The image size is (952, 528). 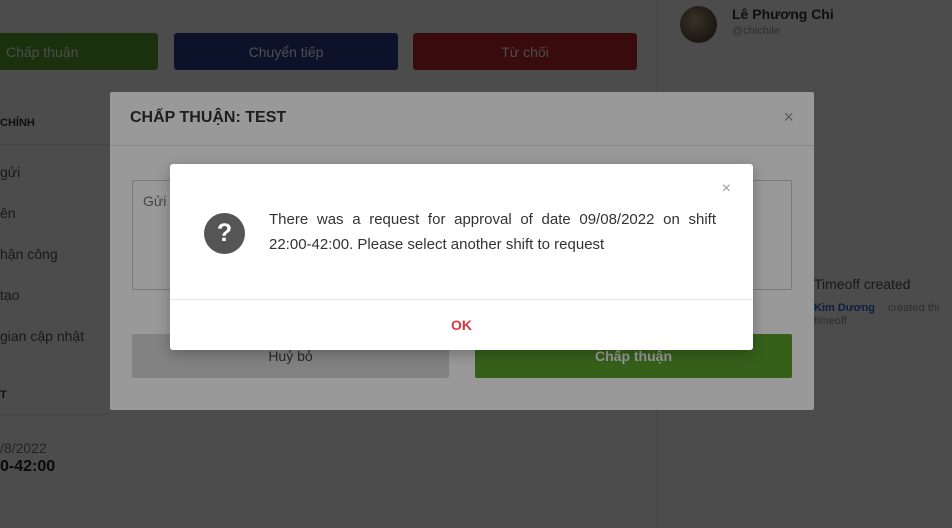 What do you see at coordinates (726, 189) in the screenshot?
I see `close-icon: ×` at bounding box center [726, 189].